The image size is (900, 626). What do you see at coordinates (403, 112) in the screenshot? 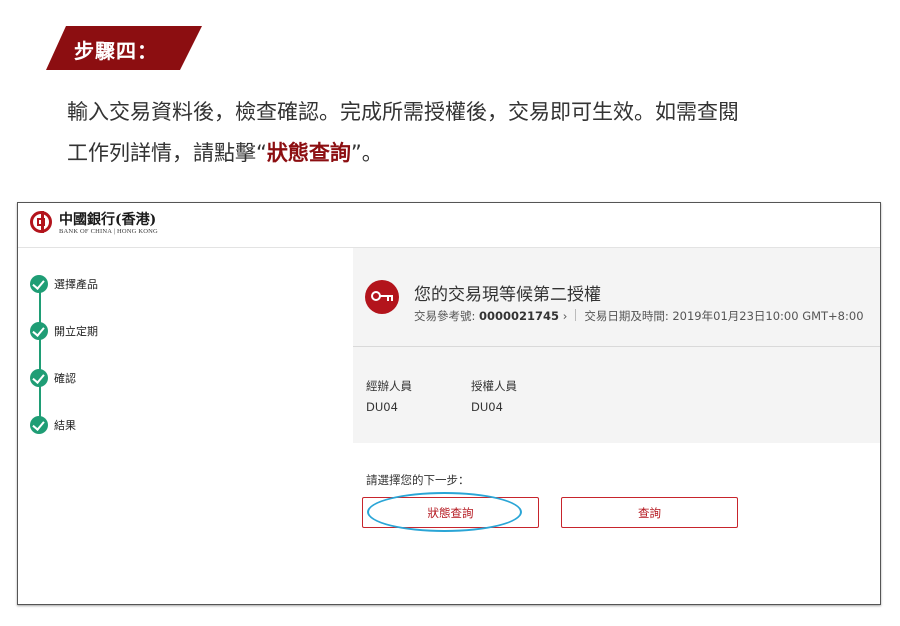
I see `instruction-line-1: 輸入交易資料後，檢查確認。完成所需授權後，交易即可生效。如需查閱` at bounding box center [403, 112].